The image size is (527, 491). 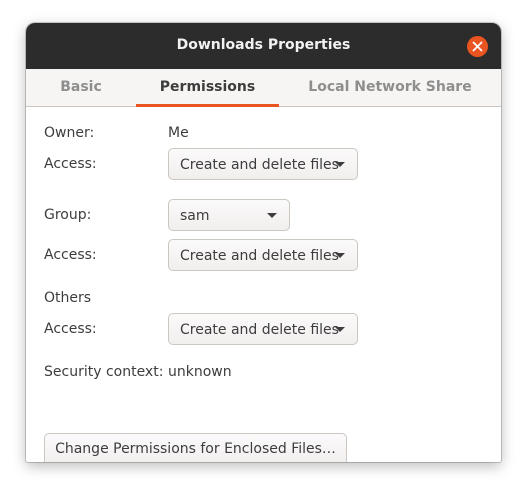 What do you see at coordinates (390, 87) in the screenshot?
I see `tab-local-network-share: Local Network Share` at bounding box center [390, 87].